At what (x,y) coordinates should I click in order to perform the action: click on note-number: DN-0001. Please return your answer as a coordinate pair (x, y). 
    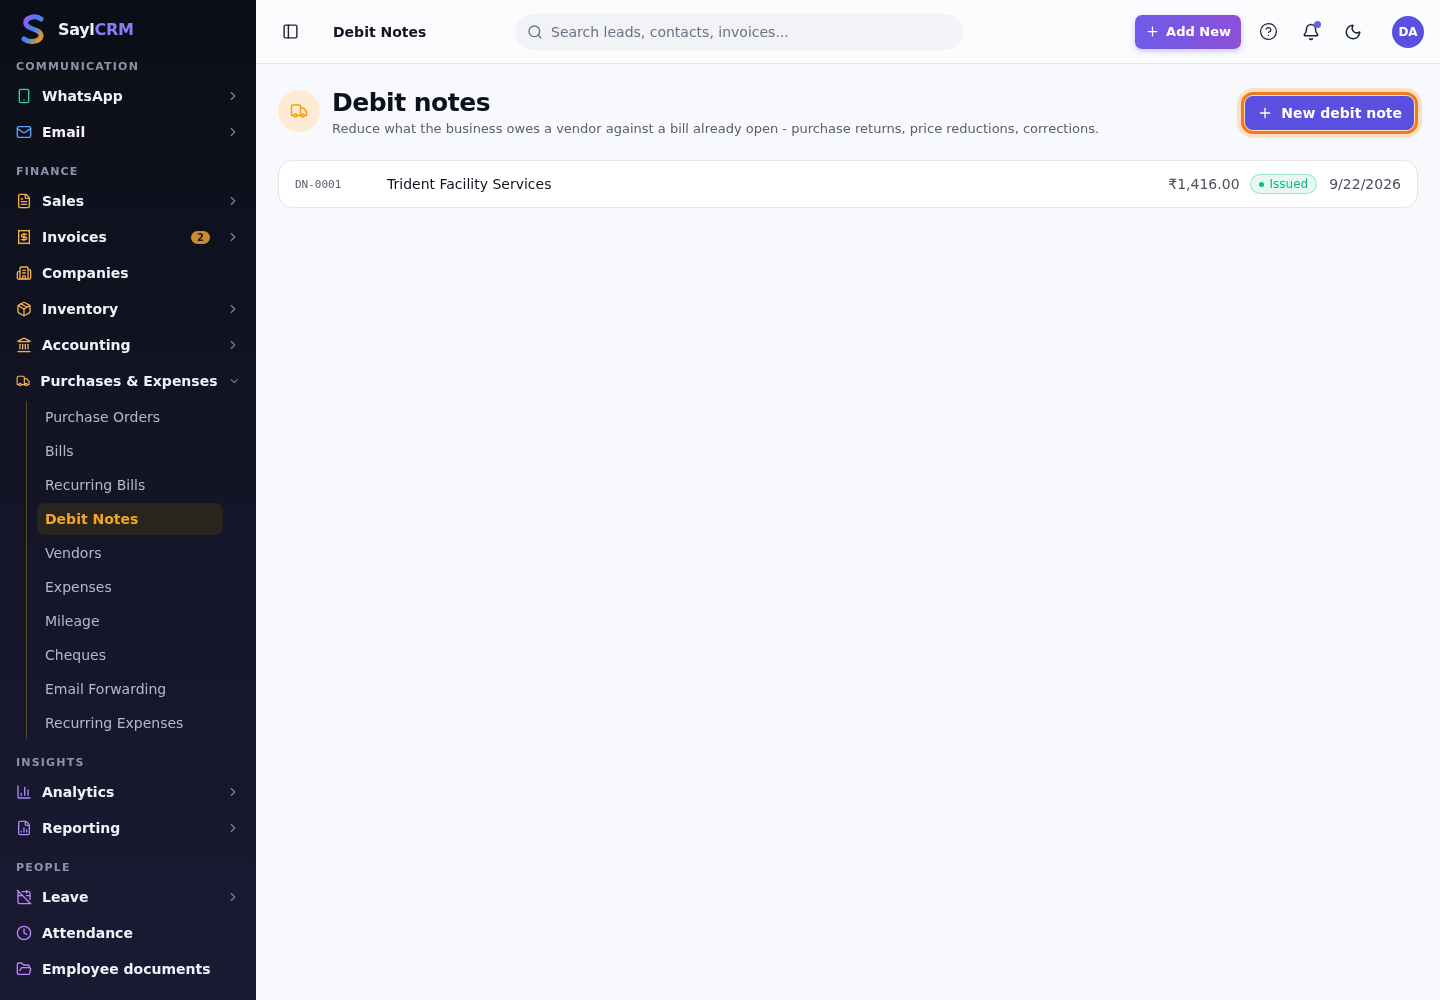
    Looking at the image, I should click on (319, 184).